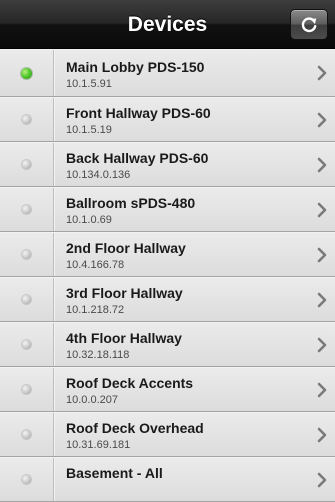 The image size is (335, 502). I want to click on page-title: Devices, so click(167, 24).